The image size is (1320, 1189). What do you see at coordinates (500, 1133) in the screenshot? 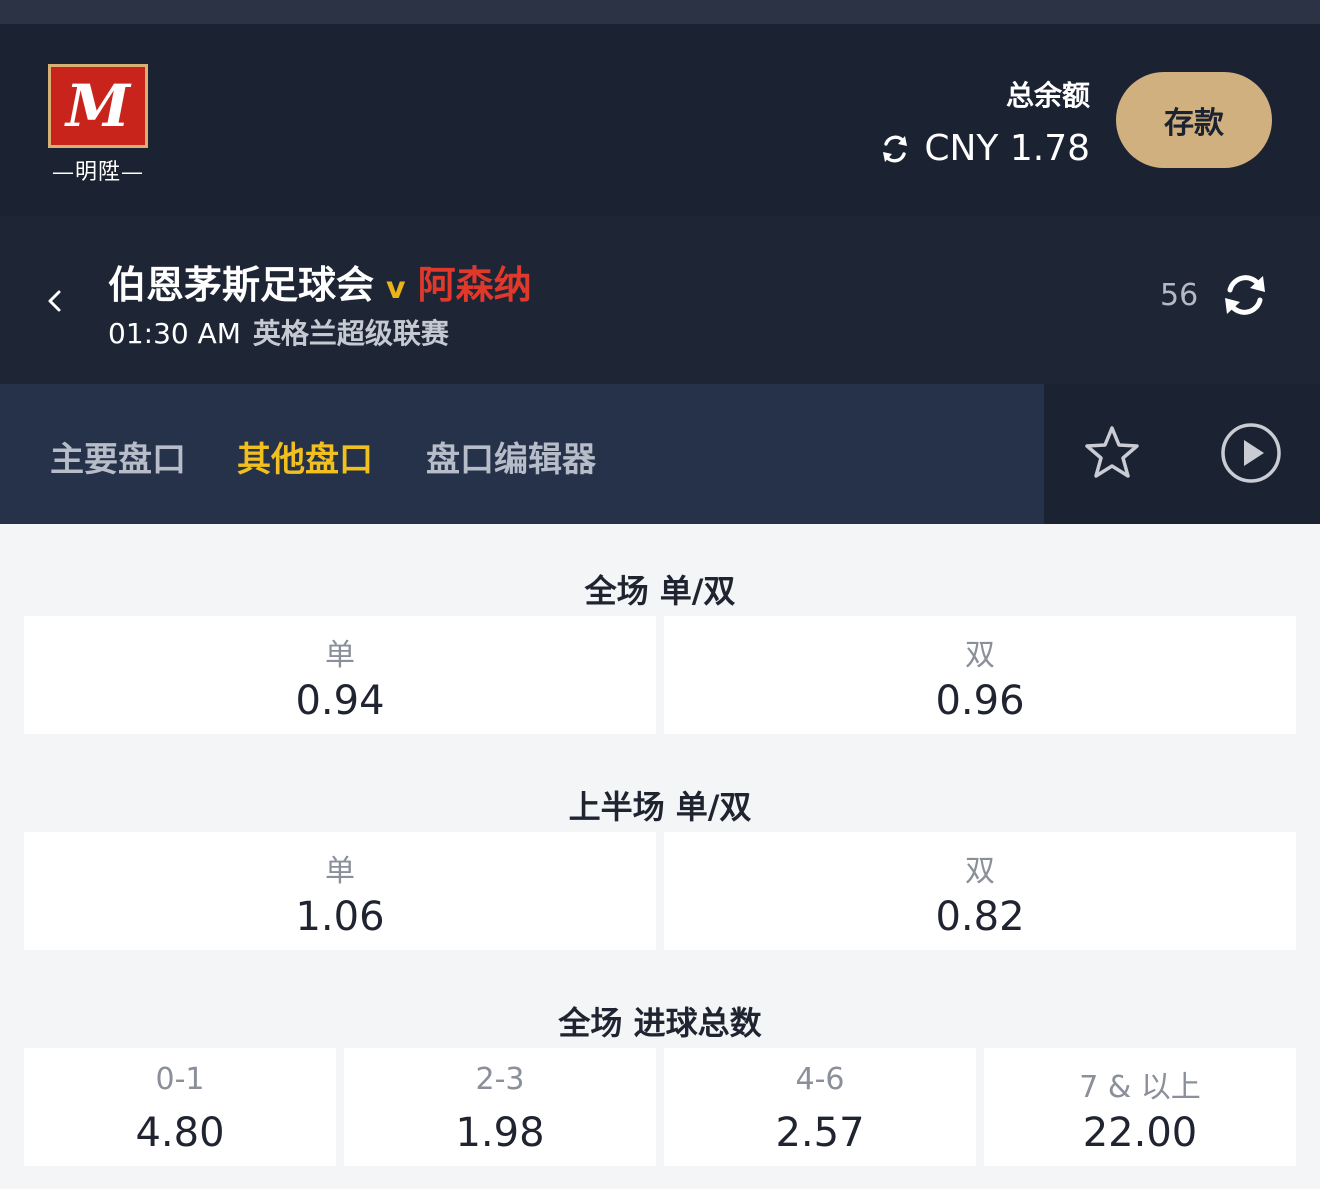
I see `odds-value: 1.98` at bounding box center [500, 1133].